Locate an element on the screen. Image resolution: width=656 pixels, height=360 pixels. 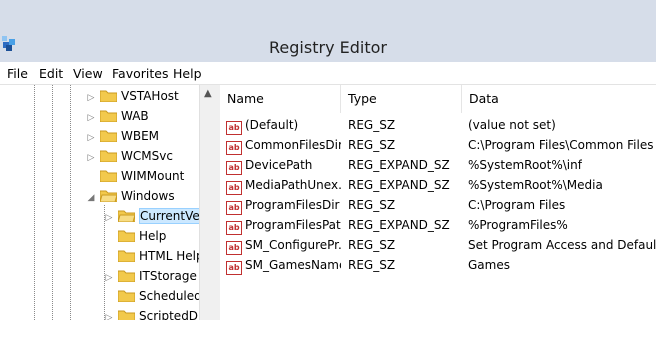
tree-item-currentversion: ▷ CurrentVer is located at coordinates (155, 216).